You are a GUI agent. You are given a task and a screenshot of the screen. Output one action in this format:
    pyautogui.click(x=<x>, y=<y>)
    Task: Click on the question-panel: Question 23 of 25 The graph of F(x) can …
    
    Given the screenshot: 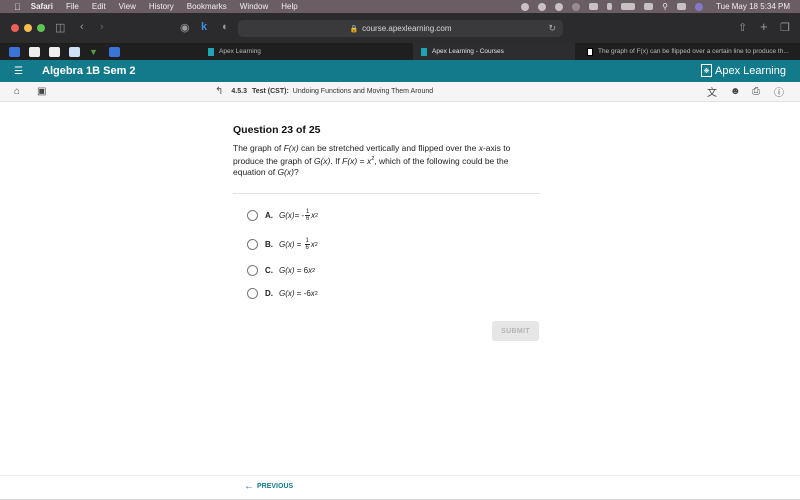 What is the action you would take?
    pyautogui.click(x=386, y=159)
    